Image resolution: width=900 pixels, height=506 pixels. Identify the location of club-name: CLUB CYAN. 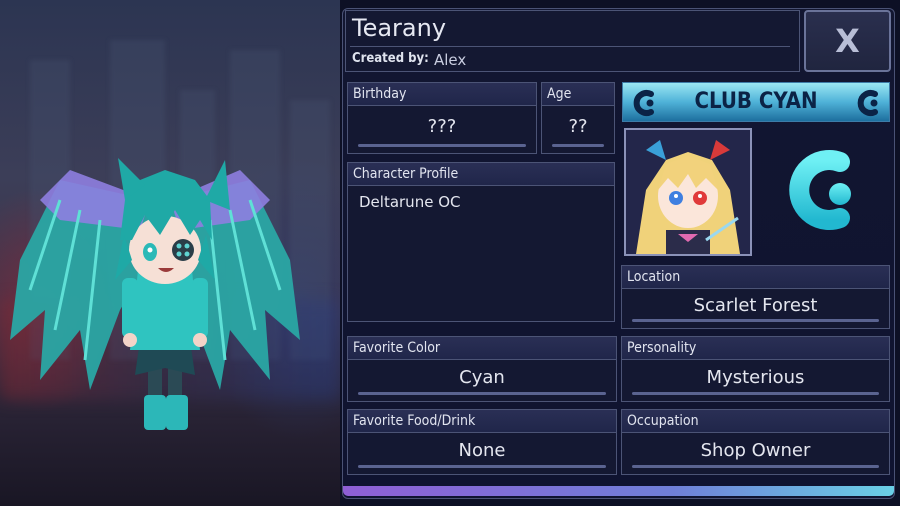
(756, 101).